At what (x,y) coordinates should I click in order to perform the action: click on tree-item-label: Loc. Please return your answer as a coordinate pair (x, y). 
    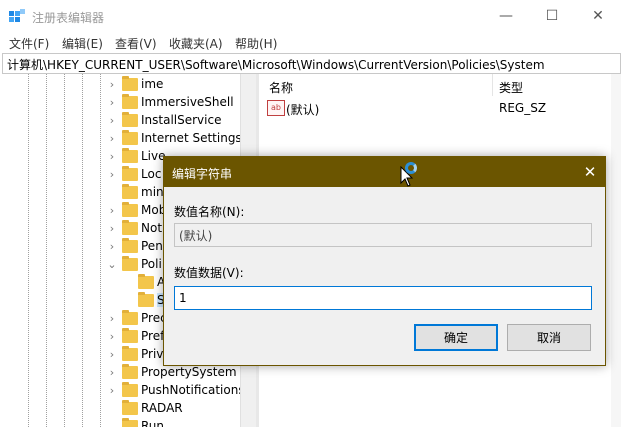
    Looking at the image, I should click on (151, 174).